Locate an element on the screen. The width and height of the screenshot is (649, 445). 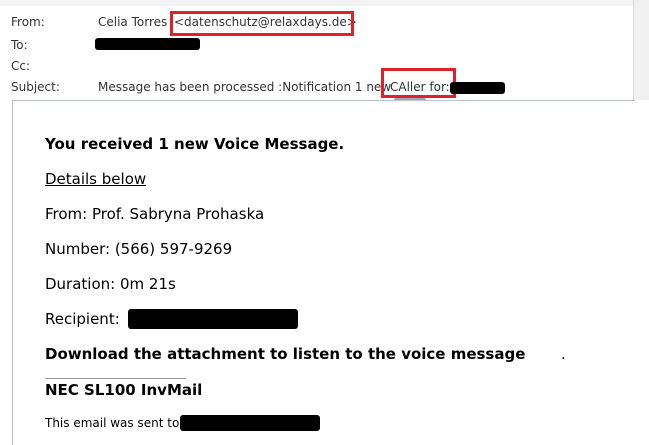
signature: NEC SL100 InvMail is located at coordinates (124, 390).